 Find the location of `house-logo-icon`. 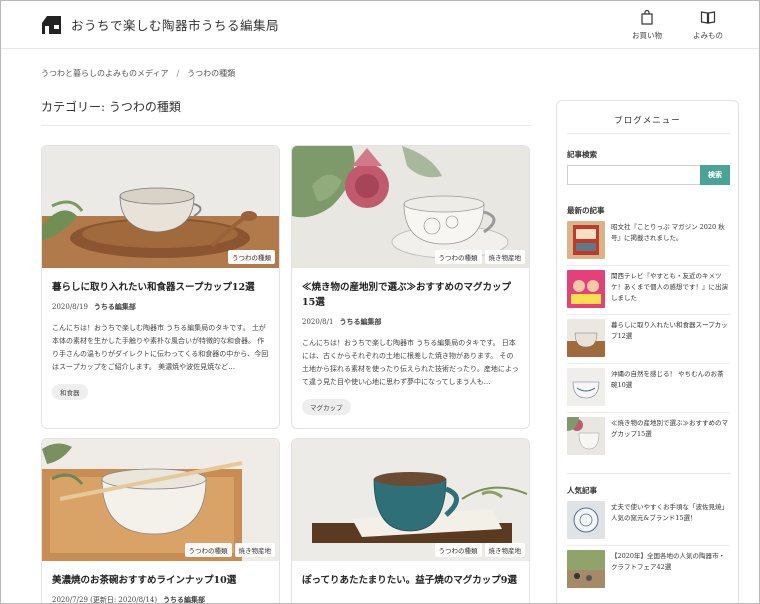

house-logo-icon is located at coordinates (52, 24).